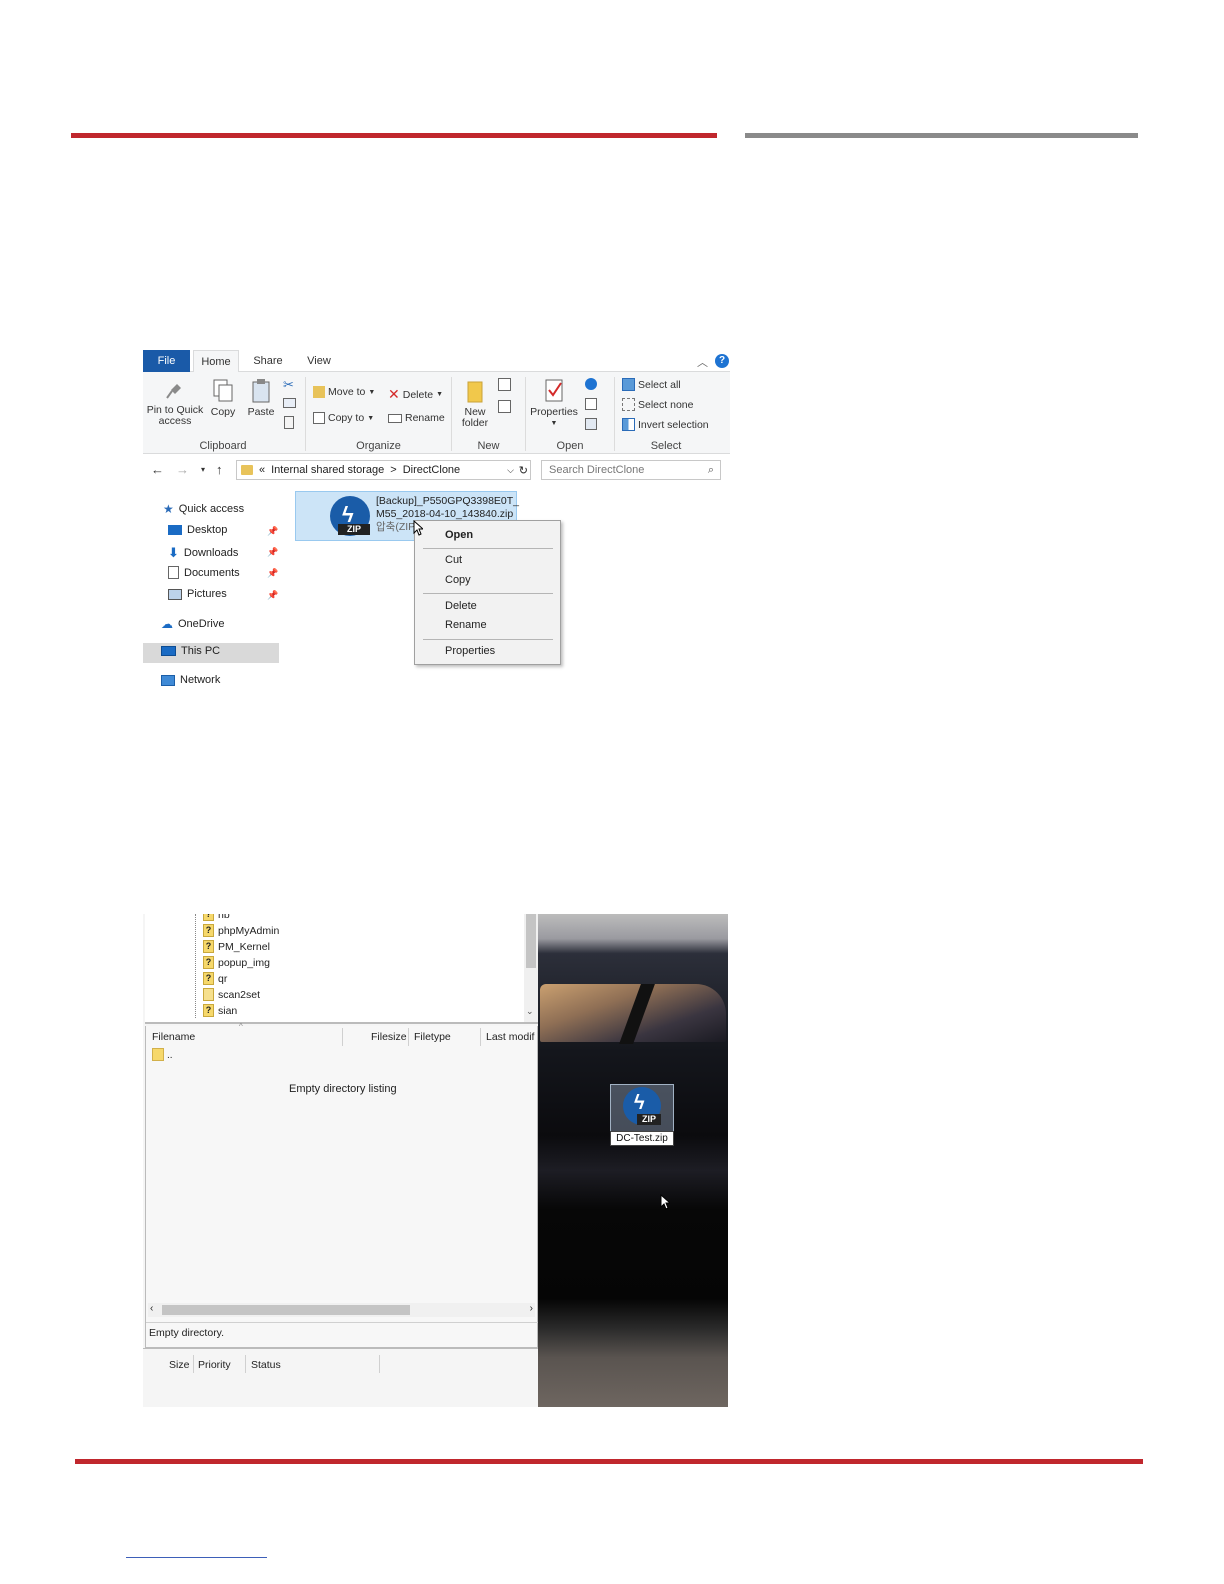 Image resolution: width=1224 pixels, height=1584 pixels. What do you see at coordinates (236, 946) in the screenshot?
I see `tree-item: ? PM_Kernel` at bounding box center [236, 946].